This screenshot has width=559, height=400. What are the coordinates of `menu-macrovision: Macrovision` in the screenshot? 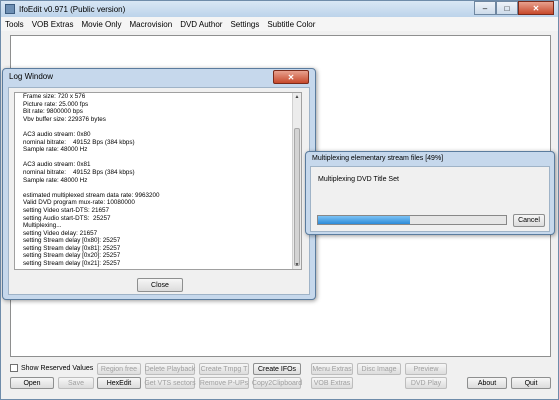 It's located at (151, 24).